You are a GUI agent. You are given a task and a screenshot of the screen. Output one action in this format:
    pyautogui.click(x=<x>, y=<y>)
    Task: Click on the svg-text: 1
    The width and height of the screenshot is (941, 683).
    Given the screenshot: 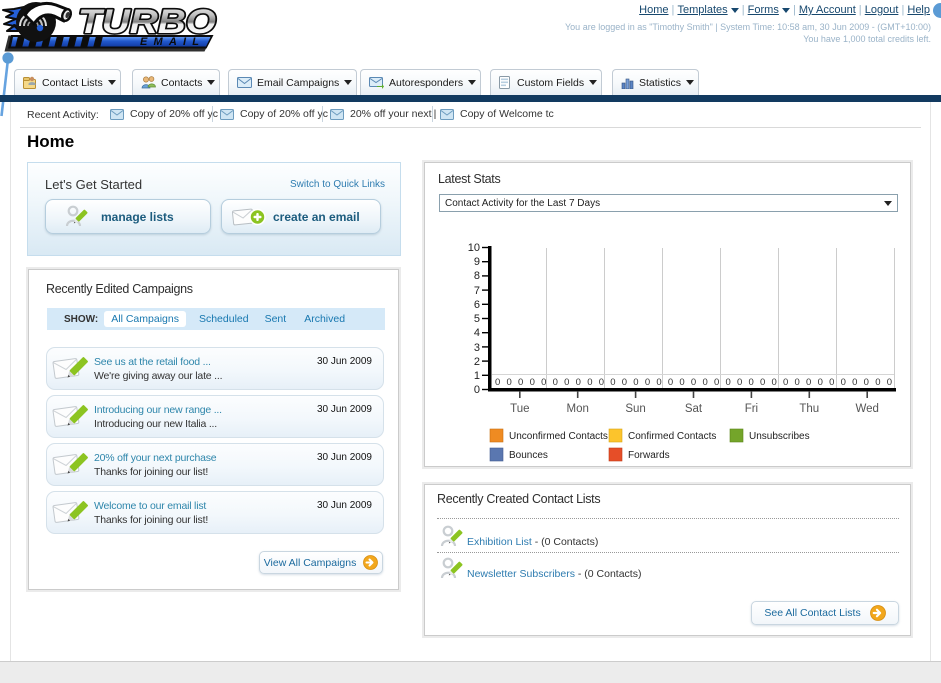 What is the action you would take?
    pyautogui.click(x=477, y=376)
    